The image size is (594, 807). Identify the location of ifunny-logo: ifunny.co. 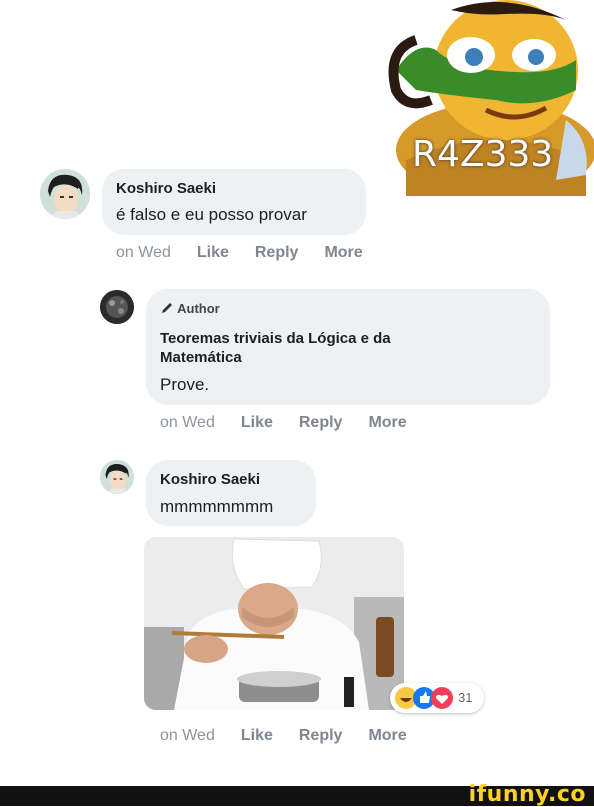
(527, 794).